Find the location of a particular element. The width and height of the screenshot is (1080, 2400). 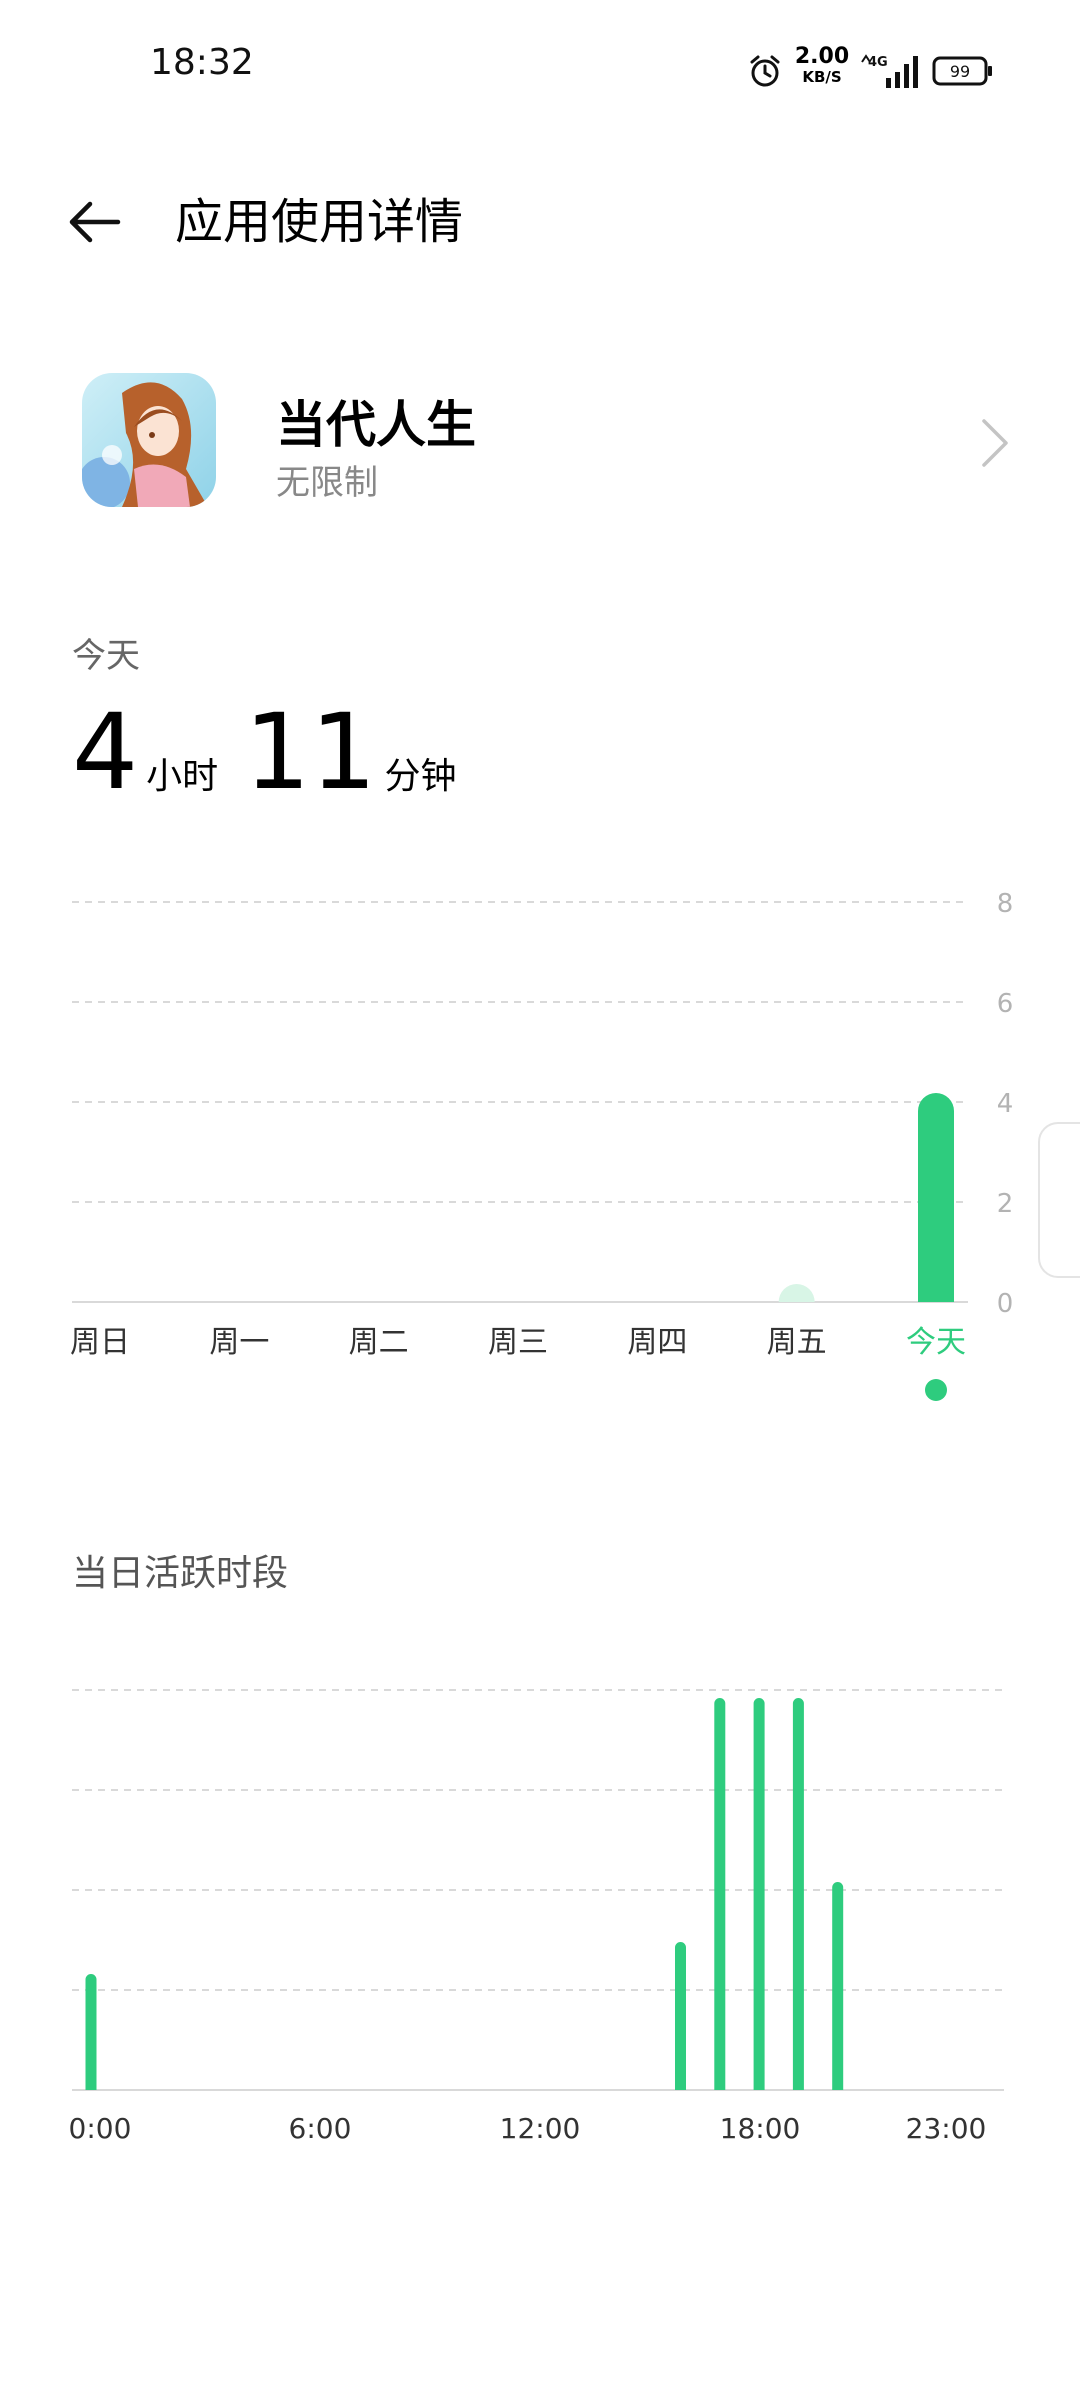

x-tick-label: 周四 is located at coordinates (657, 1342).